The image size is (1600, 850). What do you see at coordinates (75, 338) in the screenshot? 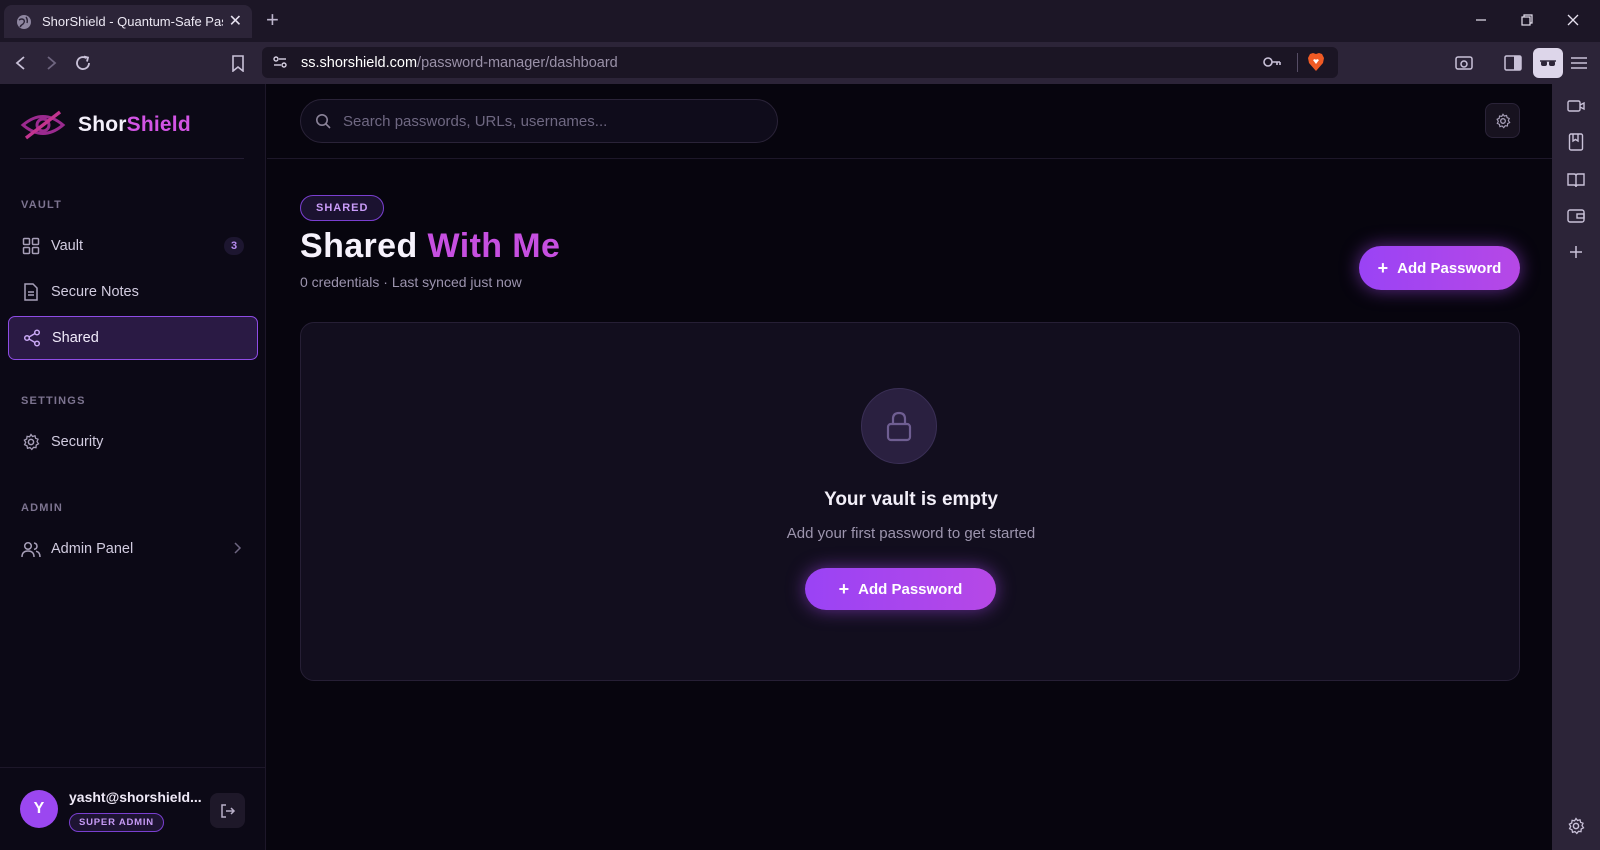
I see `sidebar-item-label: Shared` at bounding box center [75, 338].